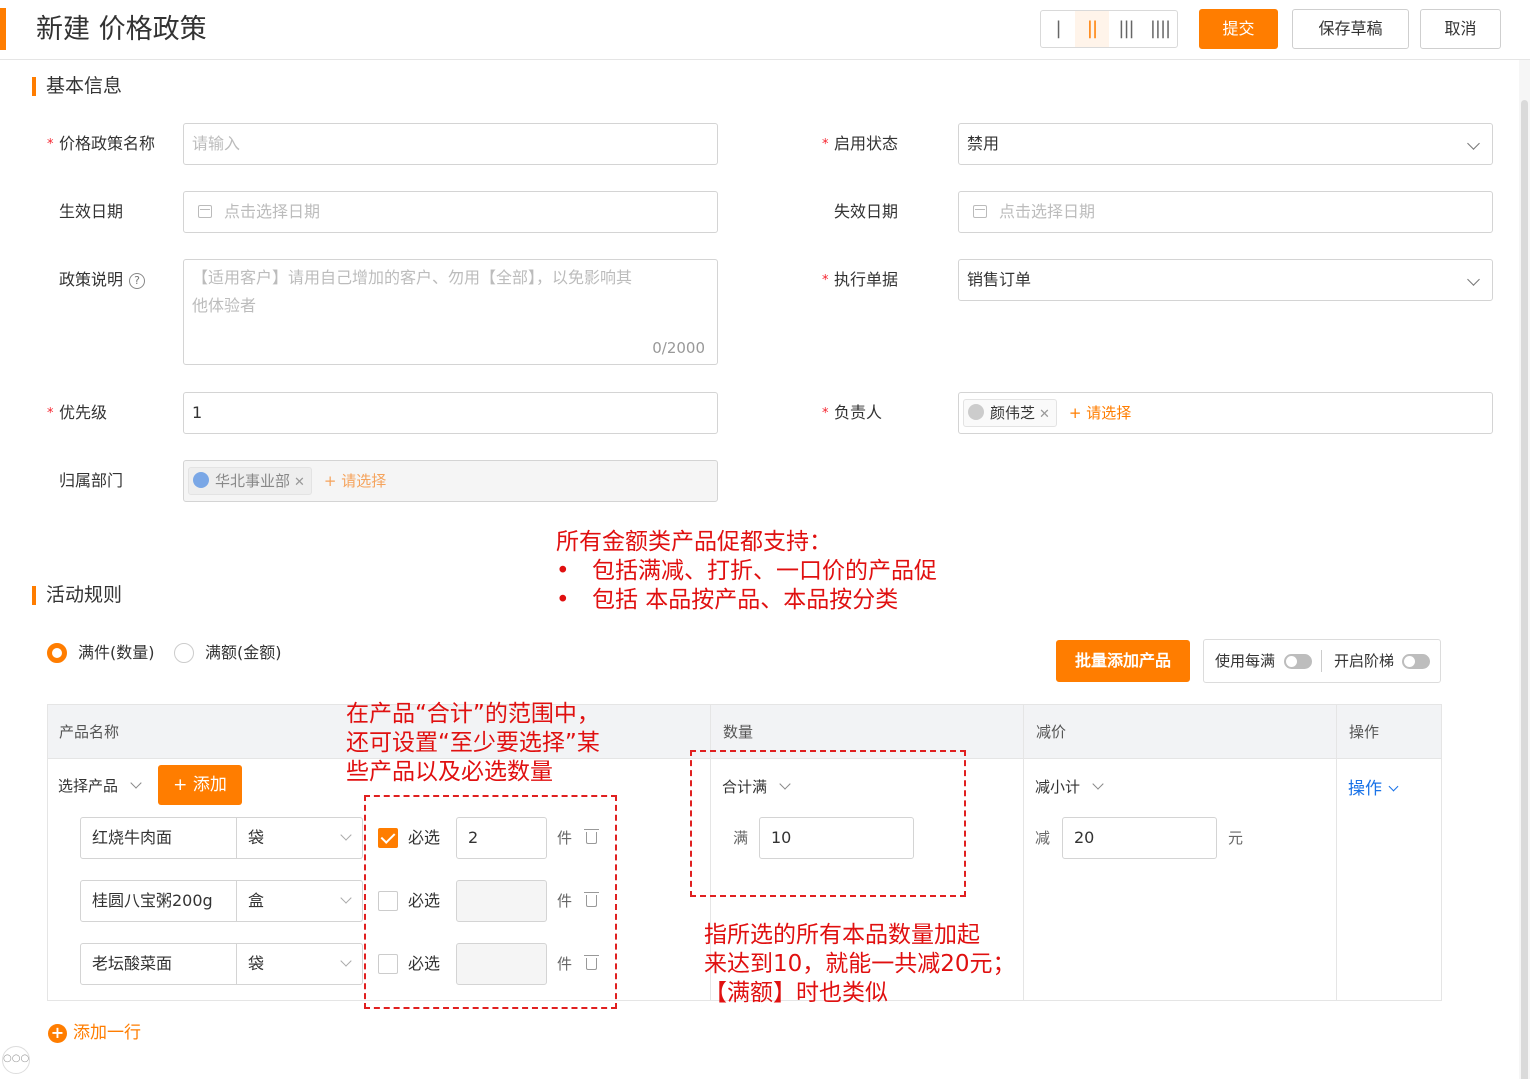  I want to click on layout-4-column: ||||, so click(1160, 29).